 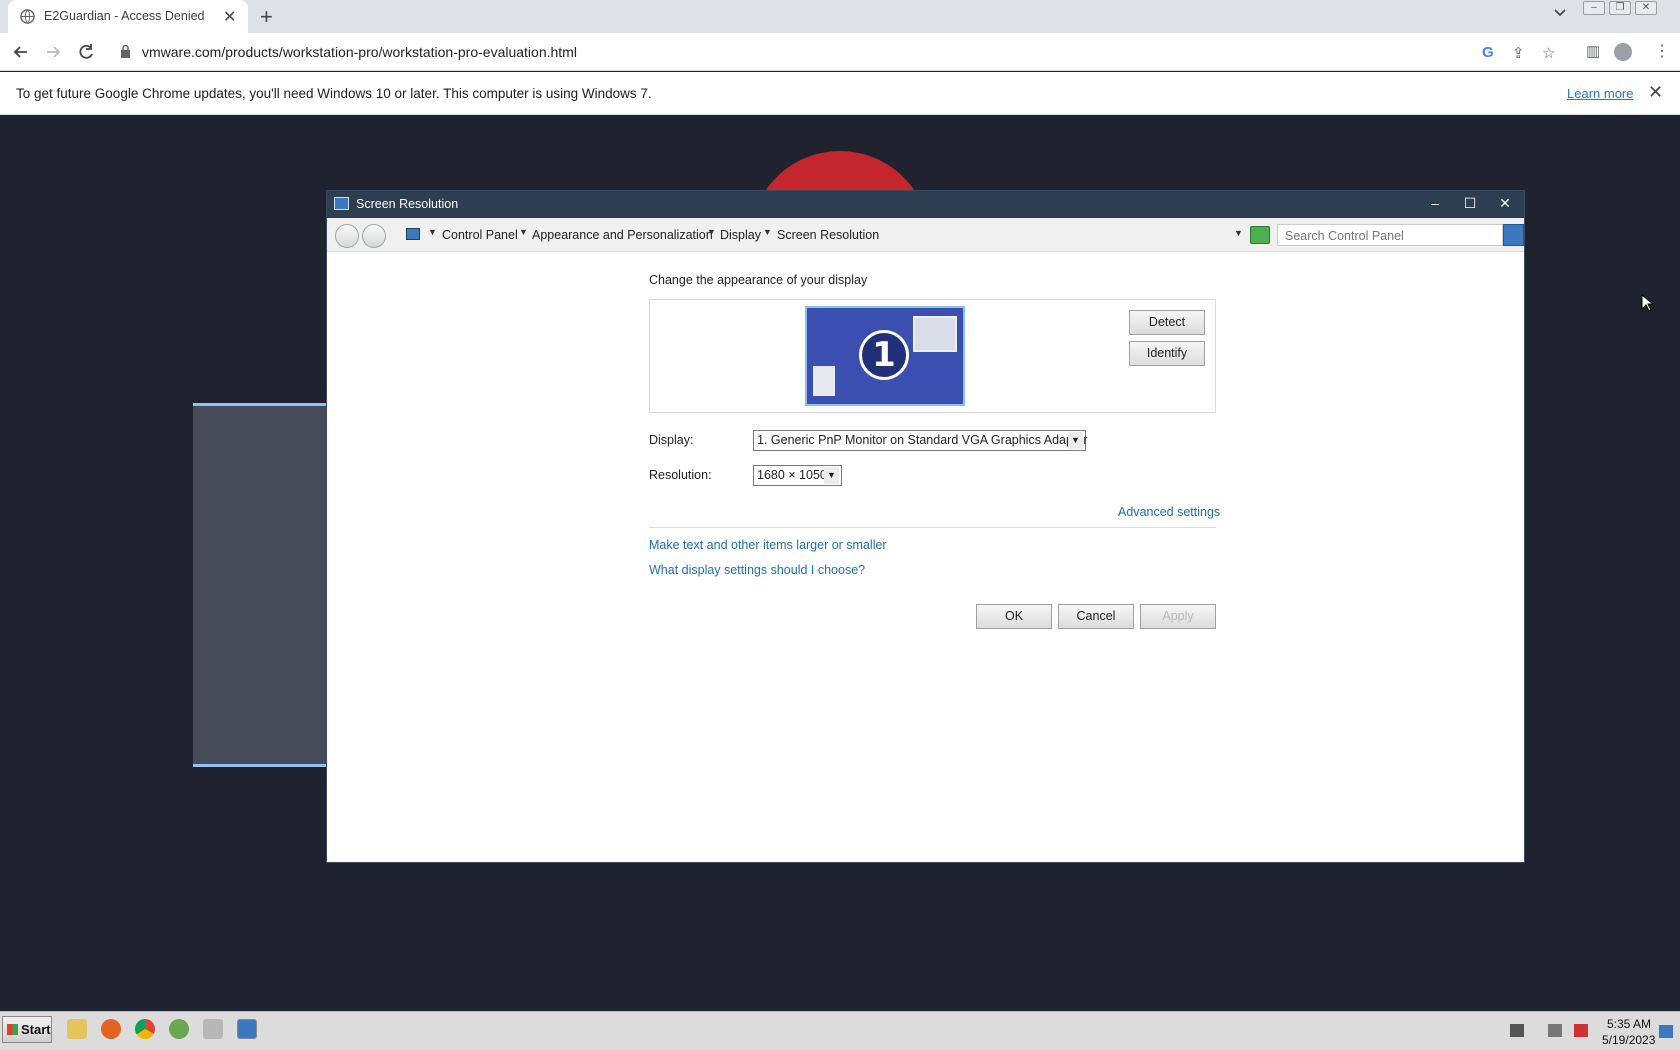 I want to click on window-close-button: ✕, so click(x=1505, y=204).